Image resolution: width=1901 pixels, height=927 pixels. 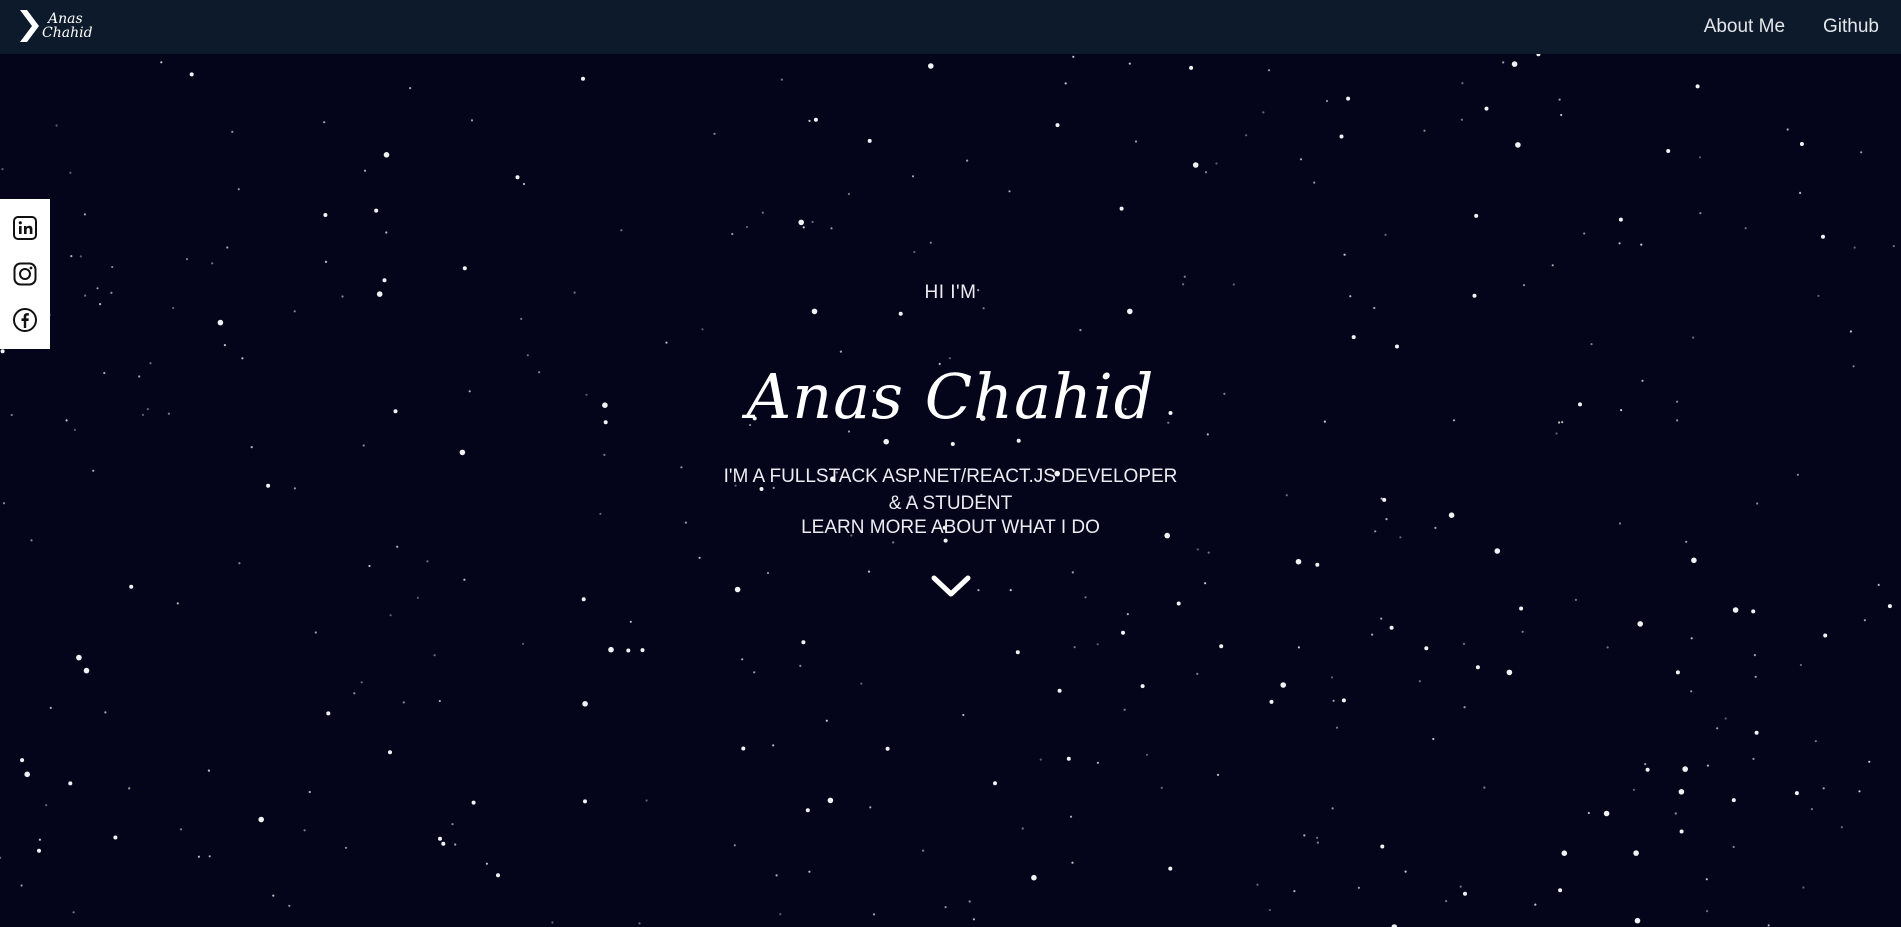 What do you see at coordinates (951, 586) in the screenshot?
I see `chevron-down-icon` at bounding box center [951, 586].